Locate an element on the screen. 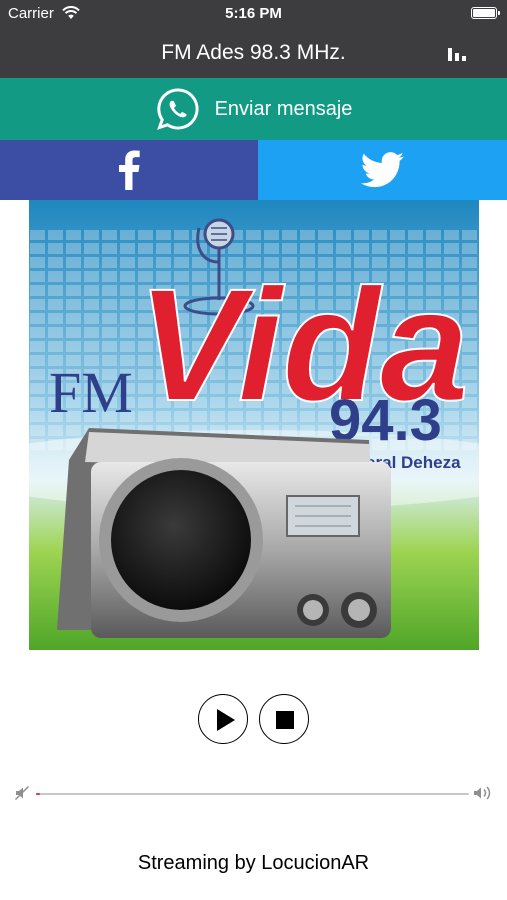  volume-slider is located at coordinates (253, 794).